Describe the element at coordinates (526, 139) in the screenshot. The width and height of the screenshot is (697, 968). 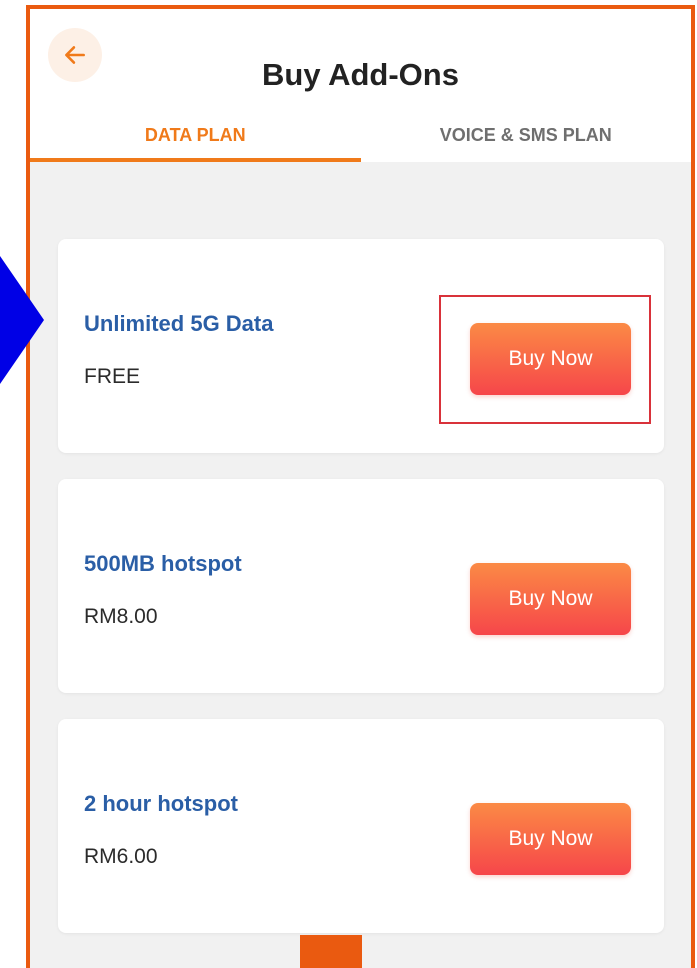
I see `tab-voice-sms-plan: VOICE & SMS PLAN` at that location.